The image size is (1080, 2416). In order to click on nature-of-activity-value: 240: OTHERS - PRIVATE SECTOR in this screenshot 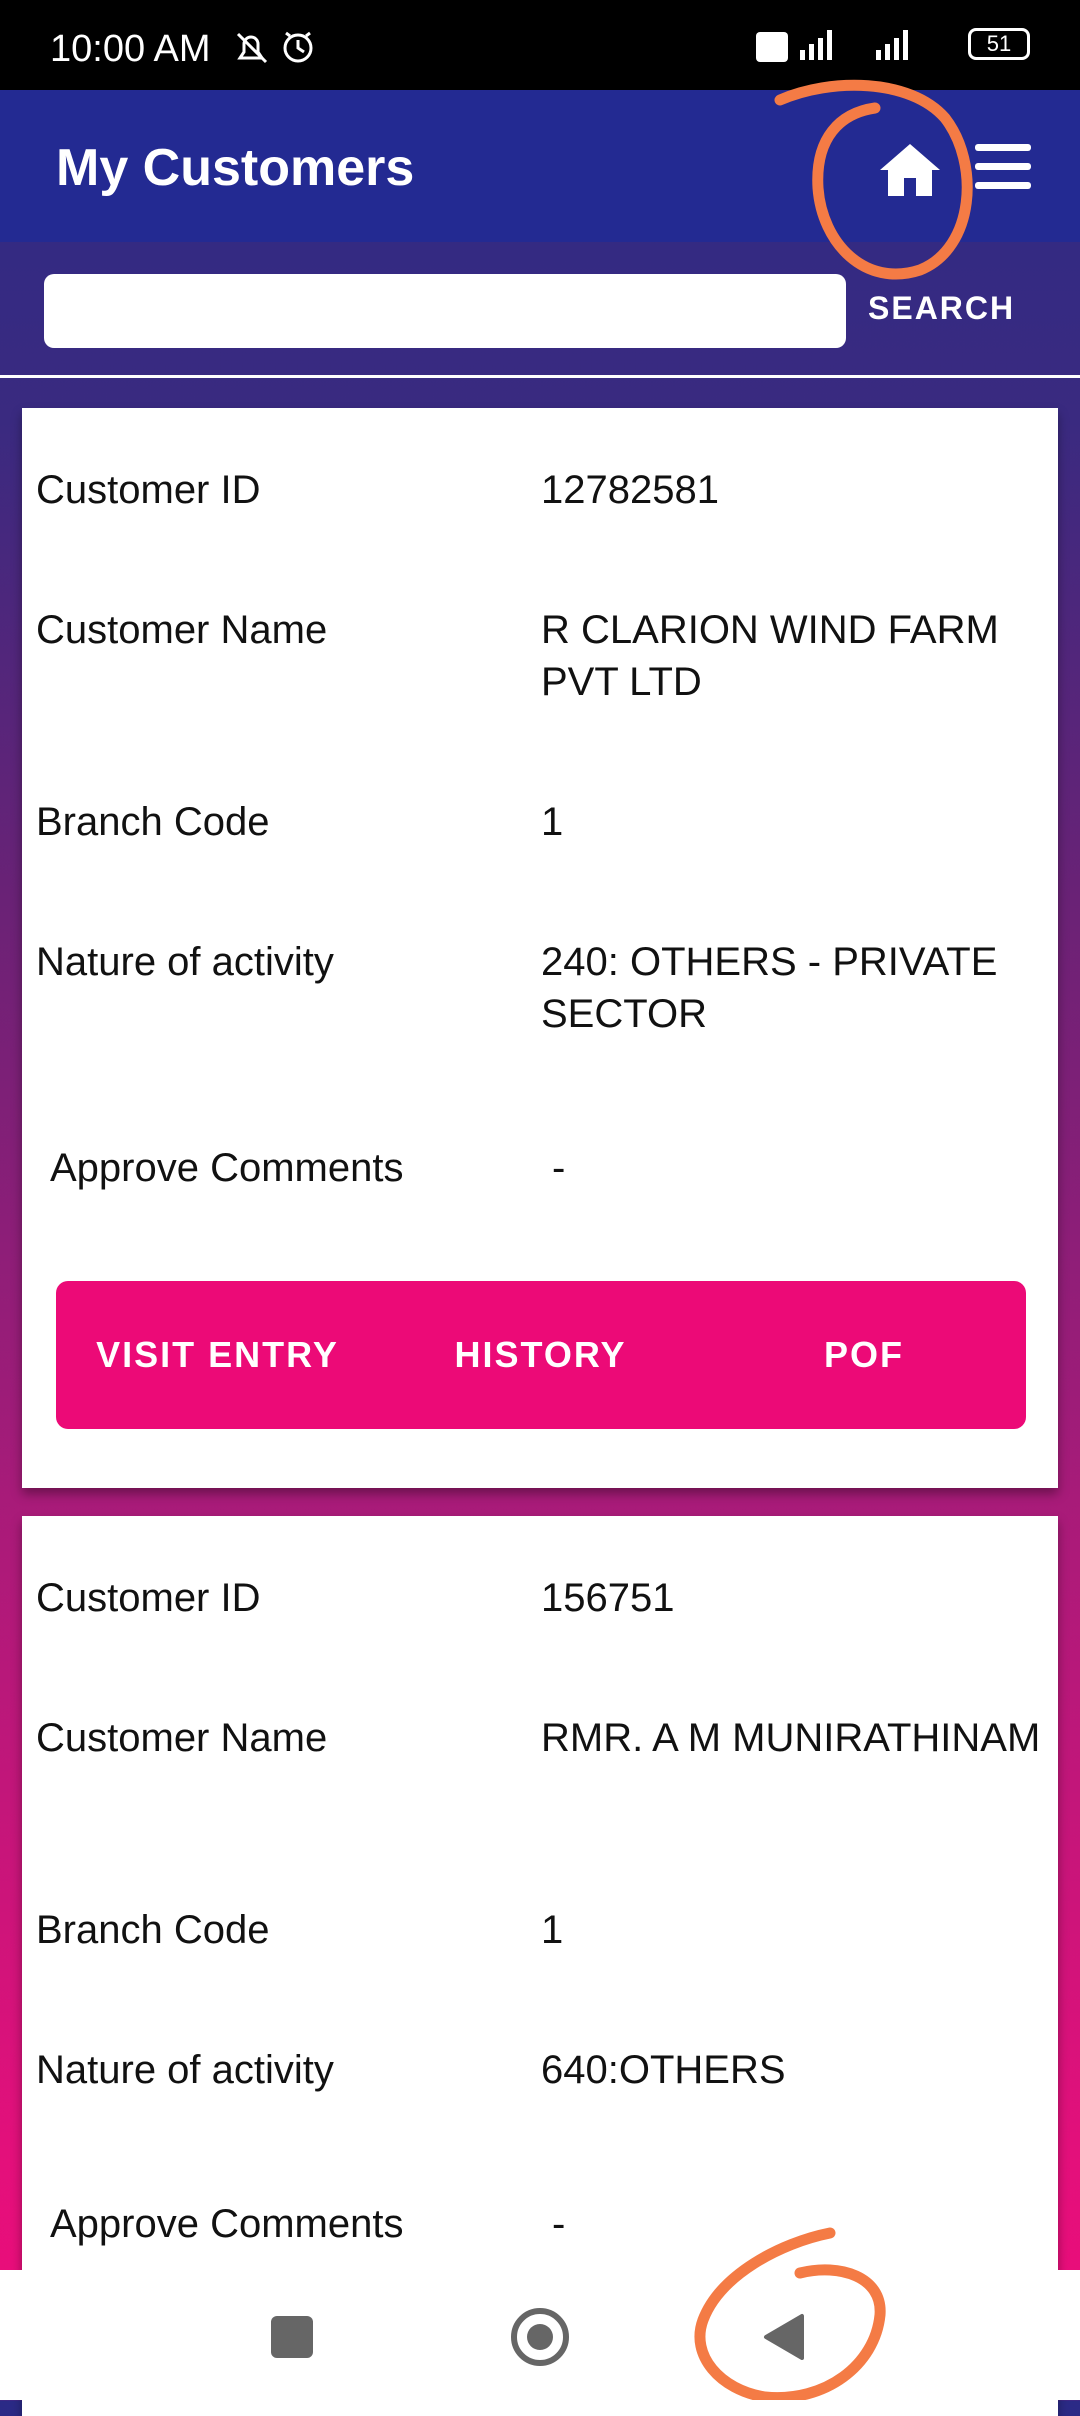, I will do `click(769, 988)`.